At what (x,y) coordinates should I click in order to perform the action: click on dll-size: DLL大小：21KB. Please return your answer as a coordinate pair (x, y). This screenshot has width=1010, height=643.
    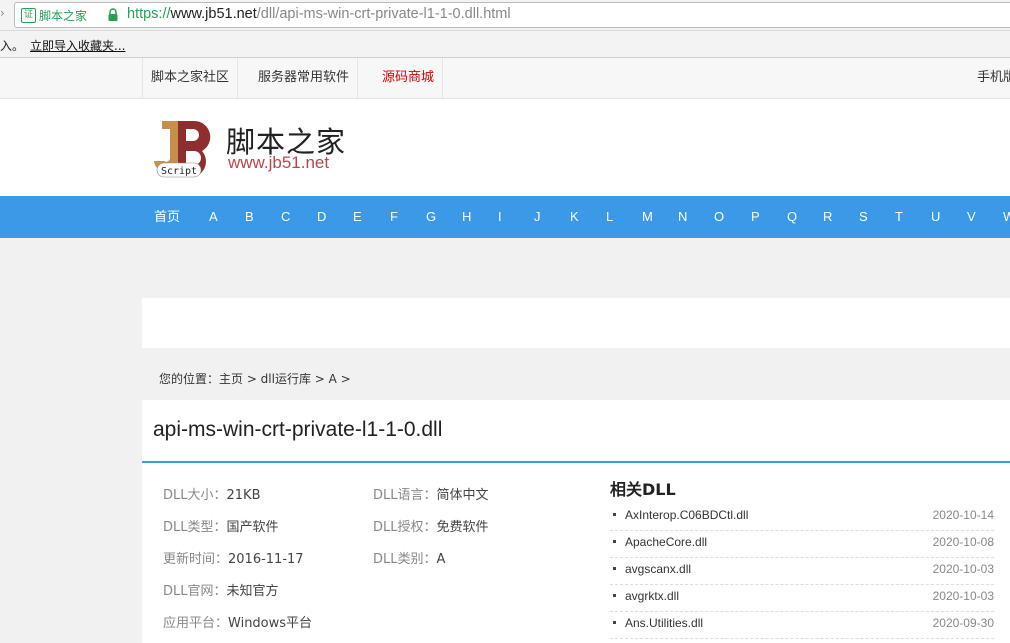
    Looking at the image, I should click on (212, 495).